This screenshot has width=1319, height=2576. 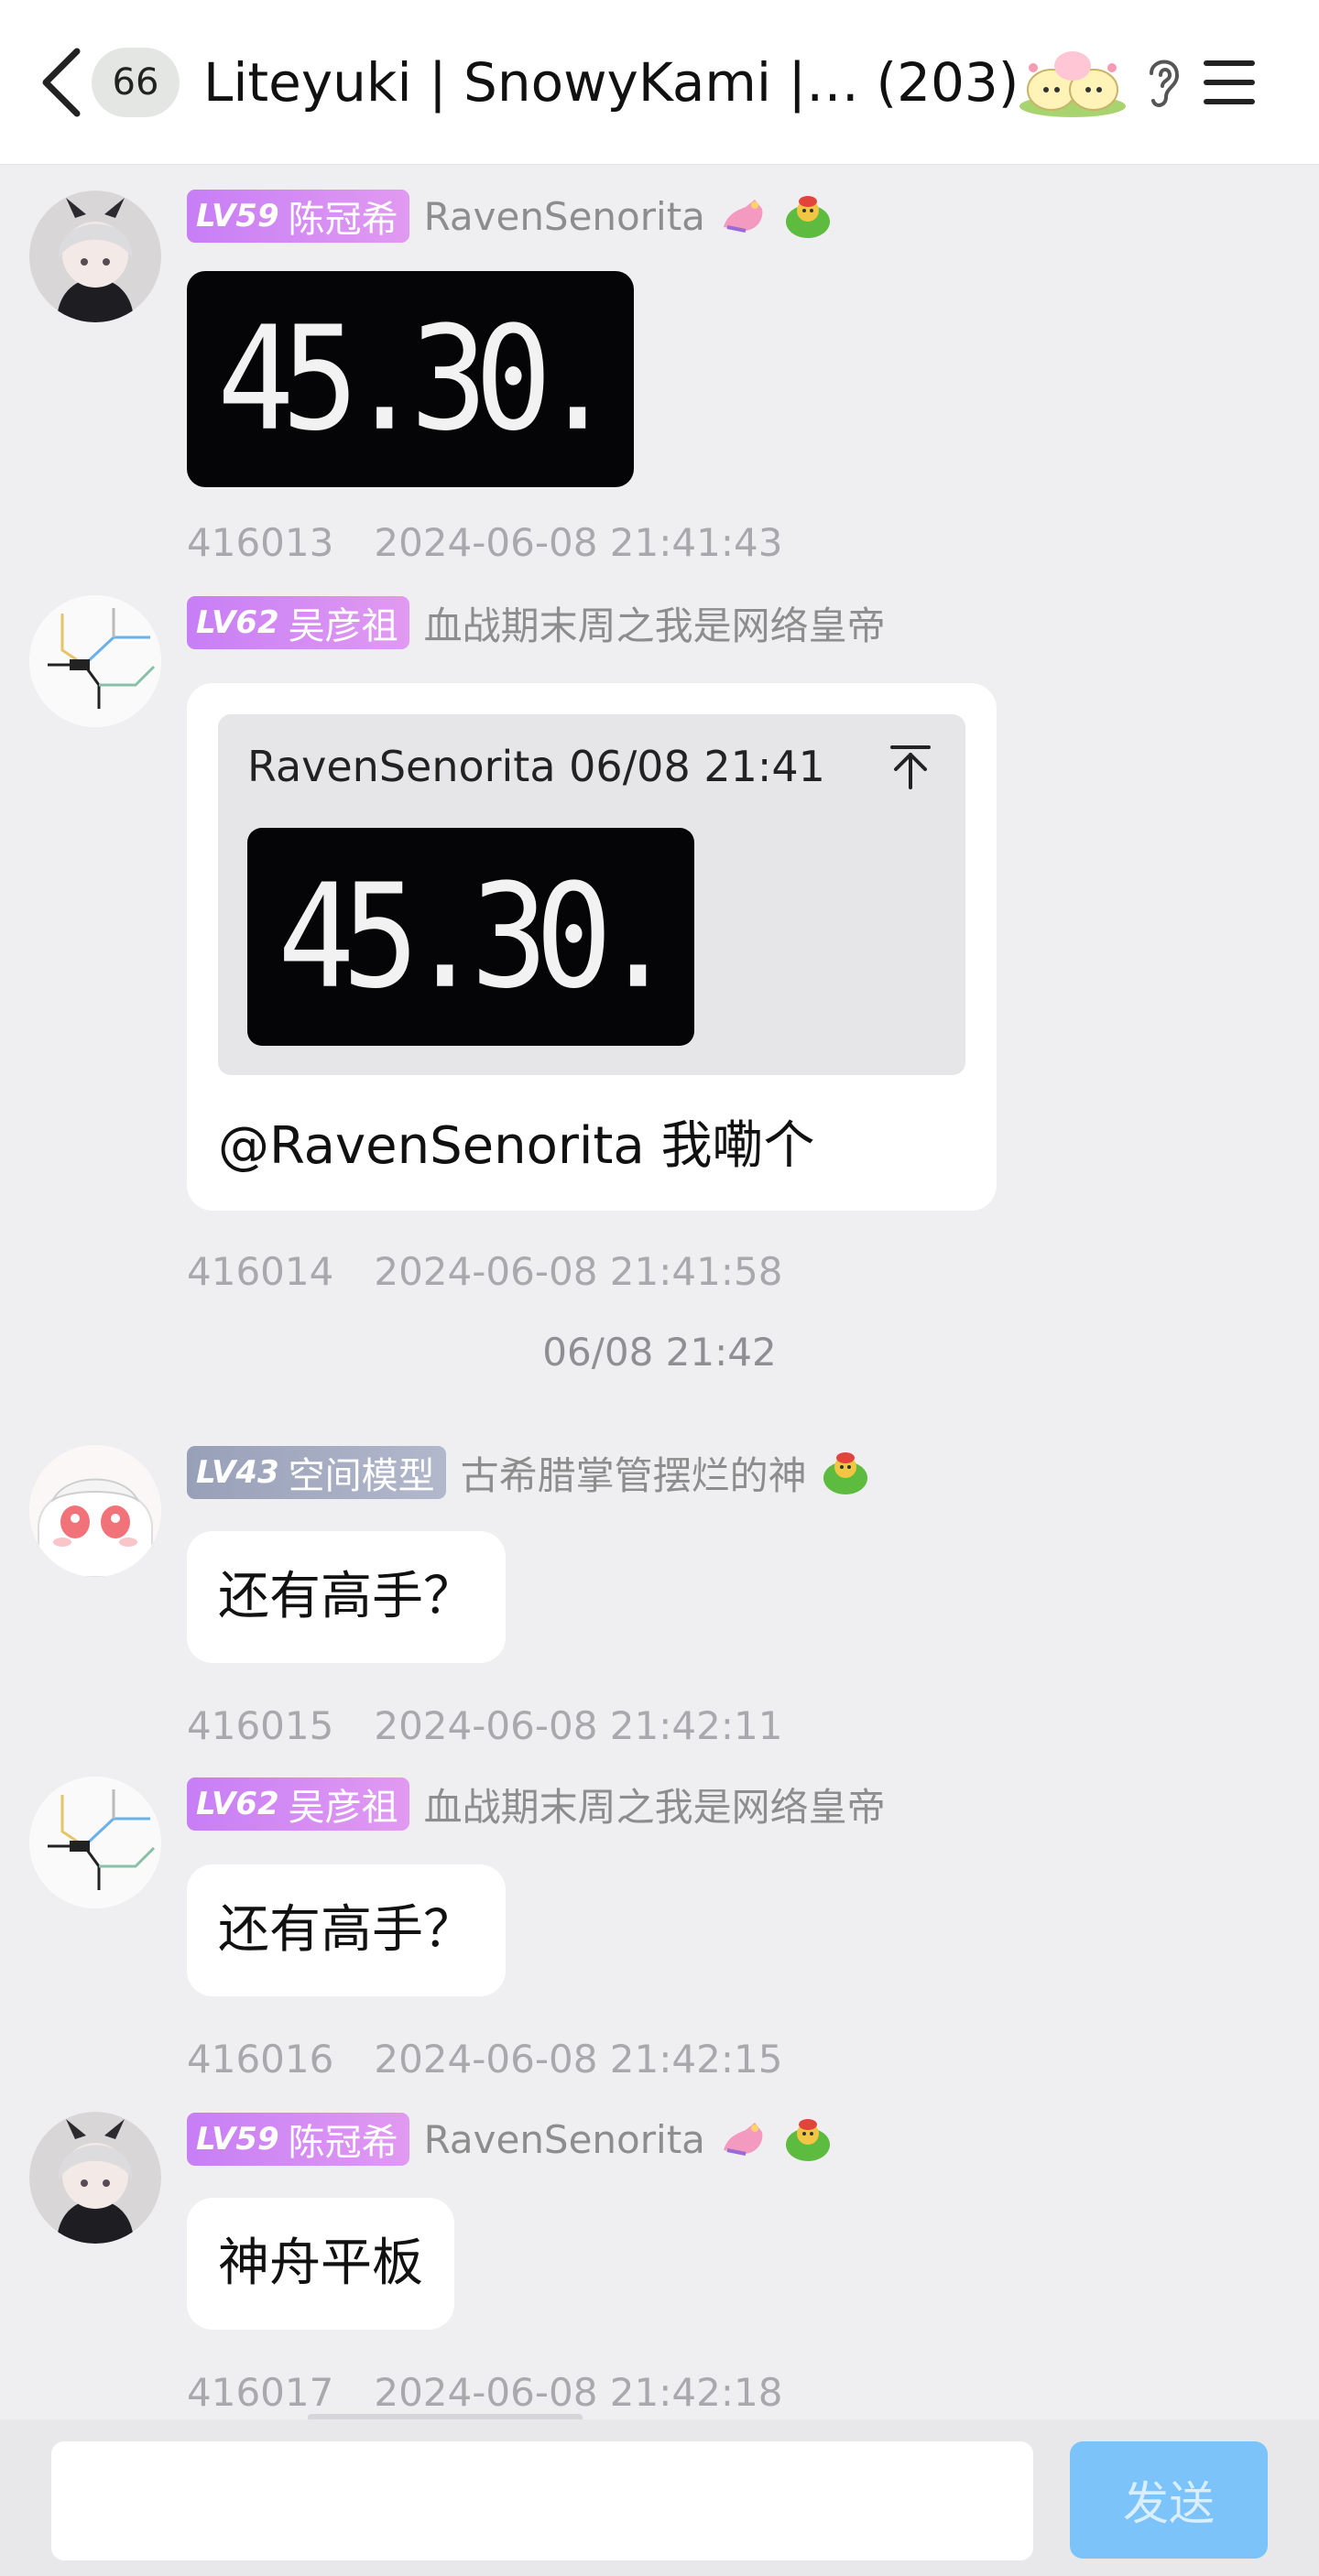 I want to click on jump-to-top-icon, so click(x=910, y=767).